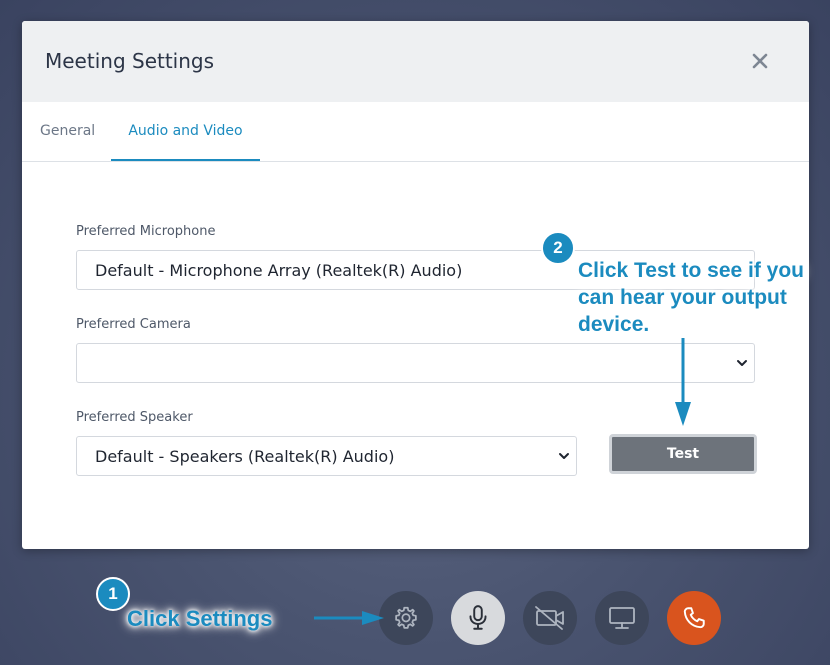  What do you see at coordinates (349, 618) in the screenshot?
I see `callout-arrow-right-icon` at bounding box center [349, 618].